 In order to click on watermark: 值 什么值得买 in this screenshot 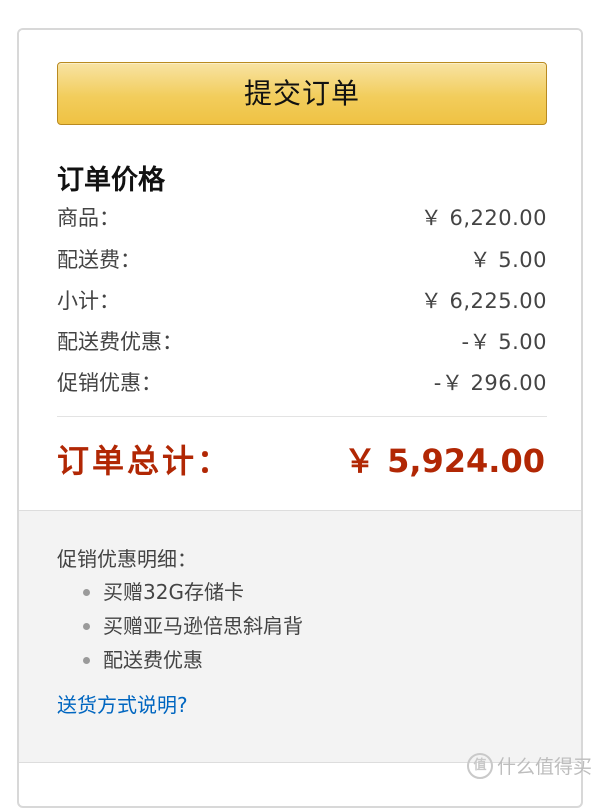, I will do `click(529, 765)`.